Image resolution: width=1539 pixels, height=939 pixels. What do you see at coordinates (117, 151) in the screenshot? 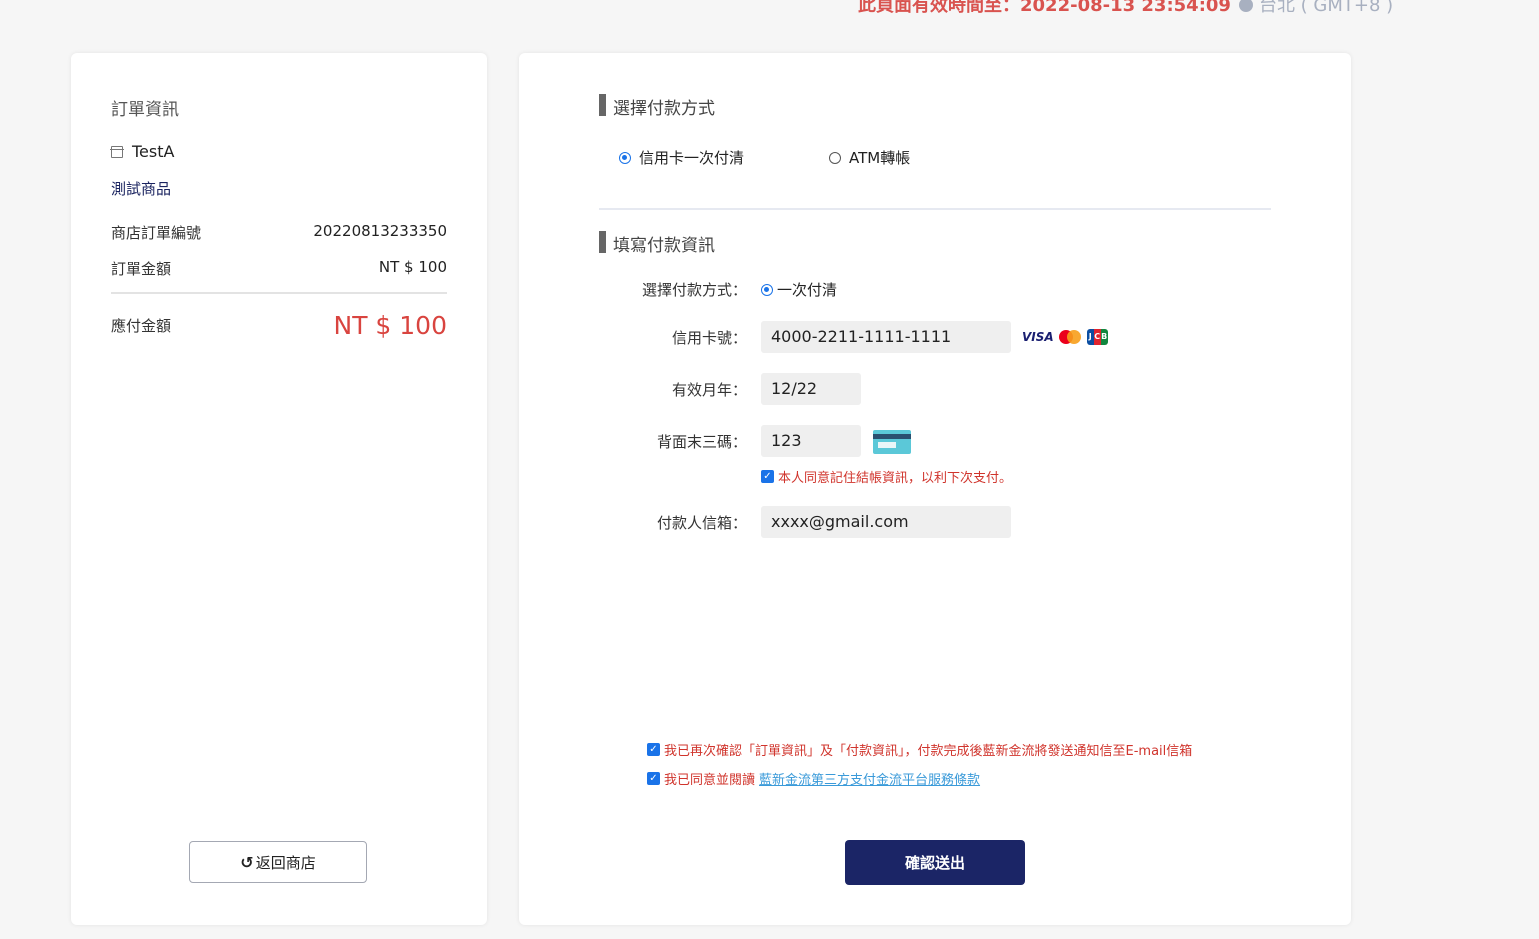
I see `store-icon` at bounding box center [117, 151].